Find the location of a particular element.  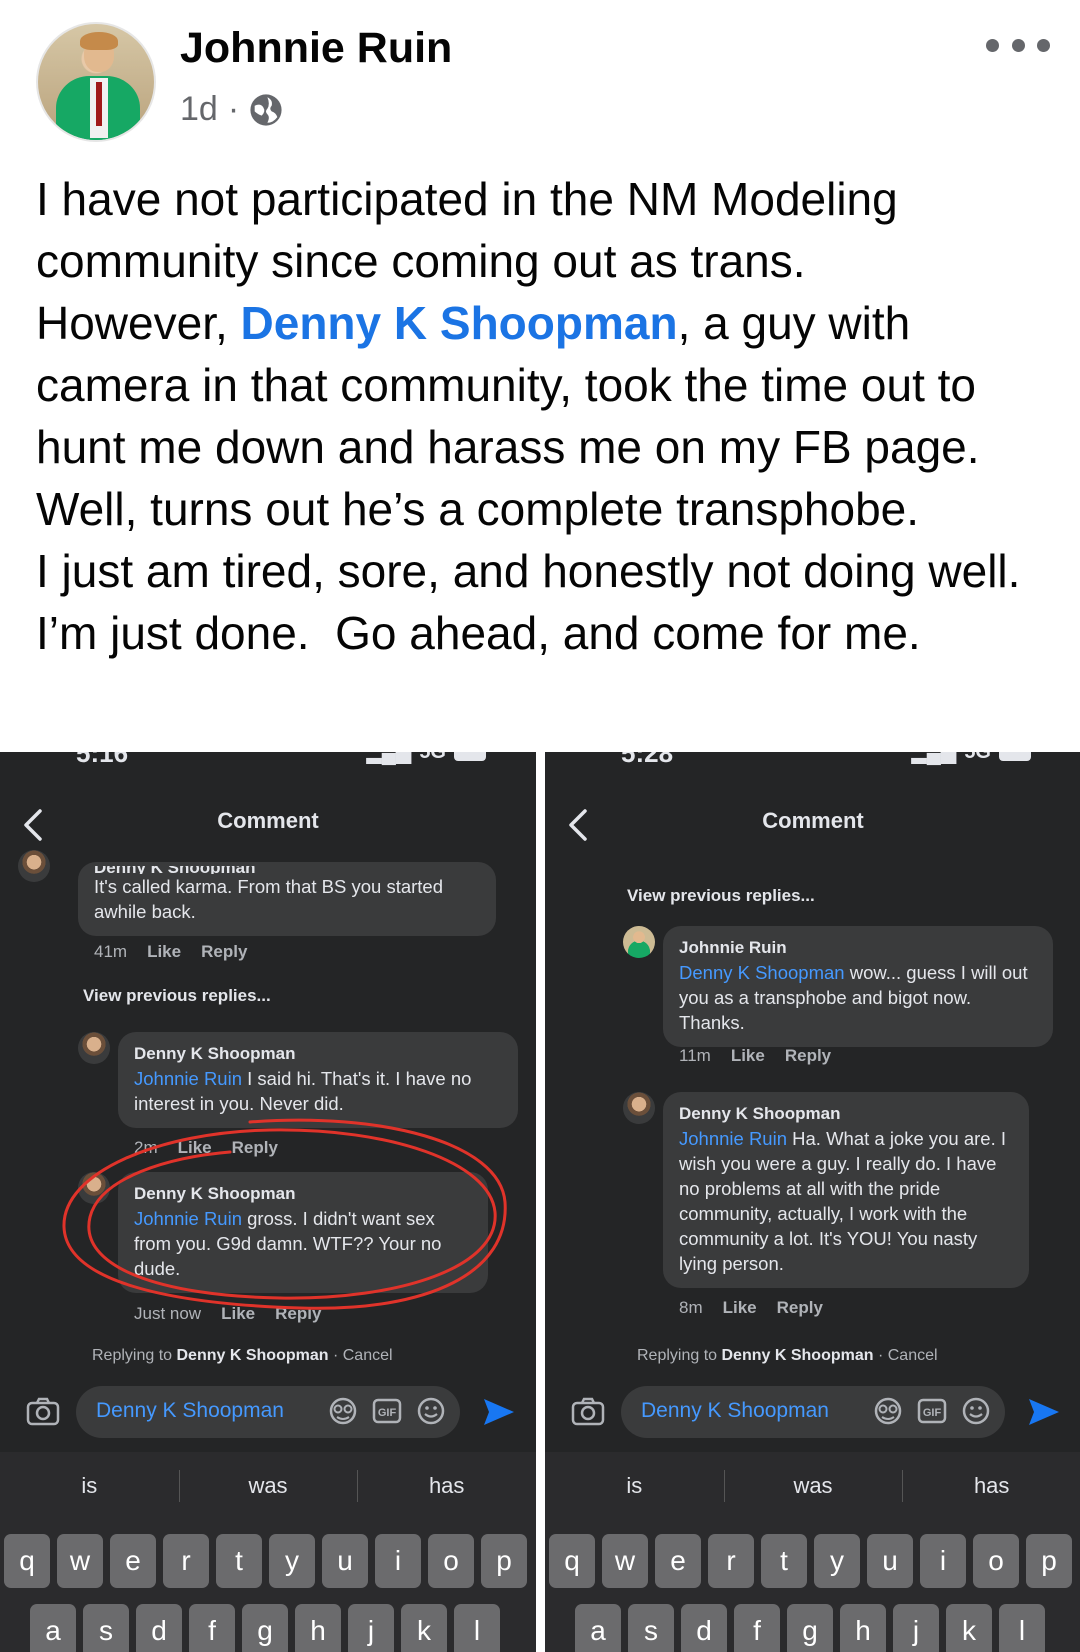

author-avatar is located at coordinates (96, 82).